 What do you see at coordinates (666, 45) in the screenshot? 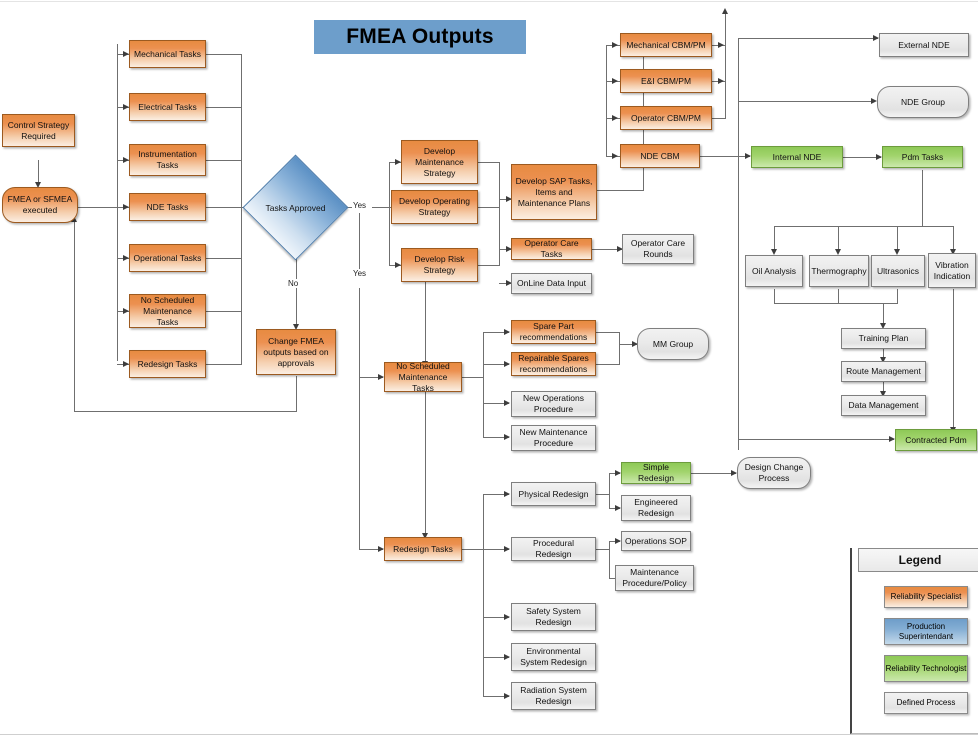
I see `node-mechanical-cbm-pm: Mechanical CBM/PM` at bounding box center [666, 45].